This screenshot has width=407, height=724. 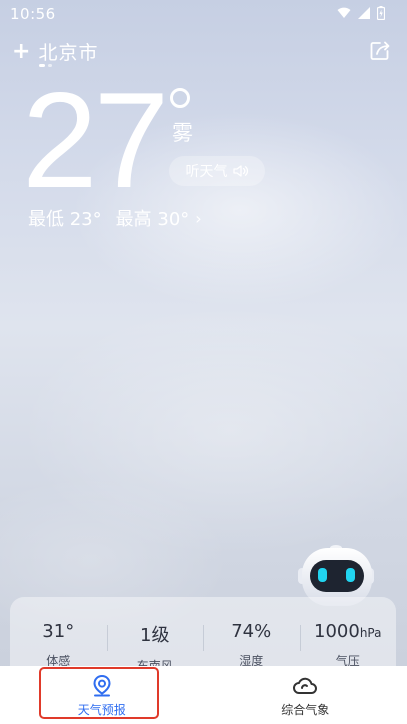 I want to click on city-name: 北京市, so click(x=68, y=53).